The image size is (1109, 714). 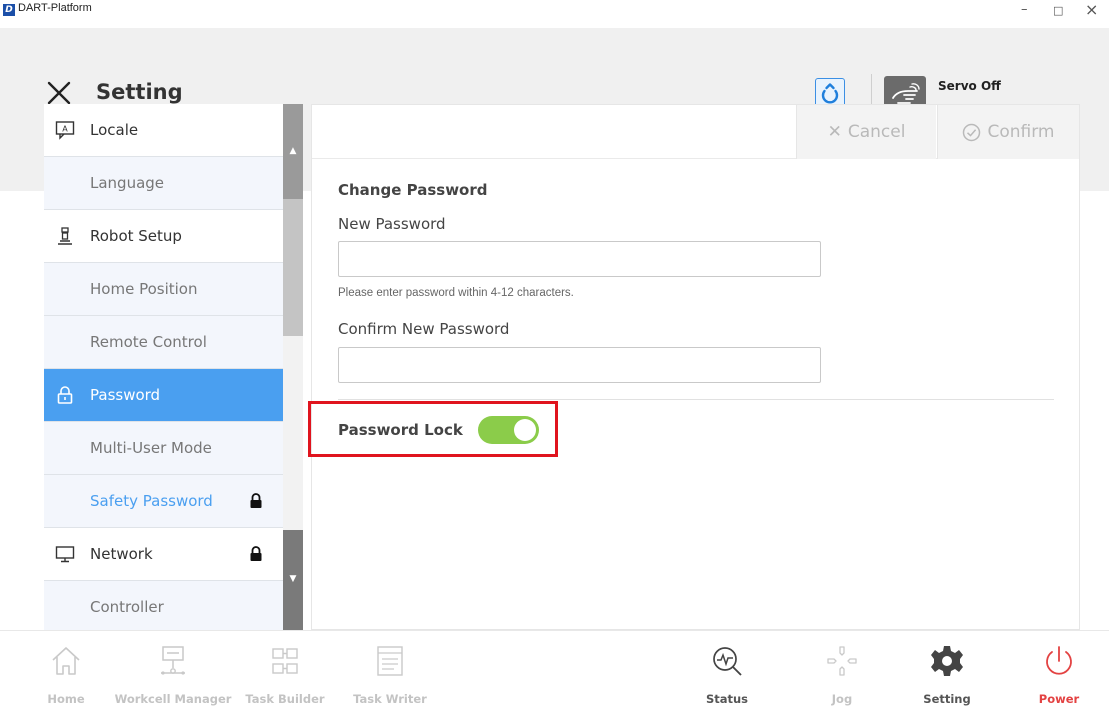 I want to click on task-builder-icon, so click(x=285, y=661).